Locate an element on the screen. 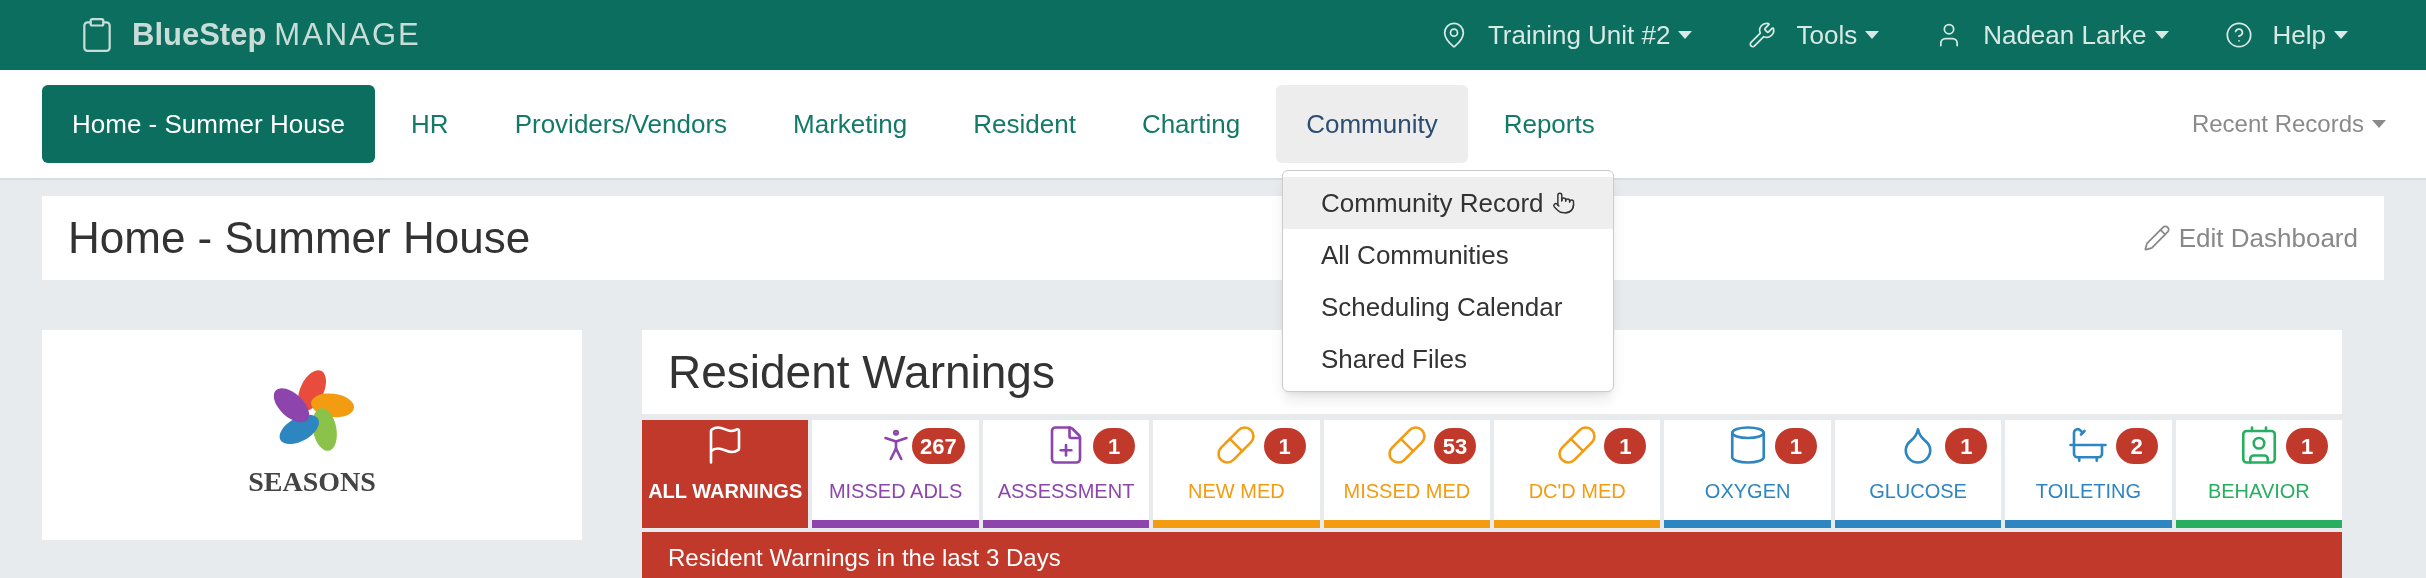  product-name: MANAGE is located at coordinates (347, 34).